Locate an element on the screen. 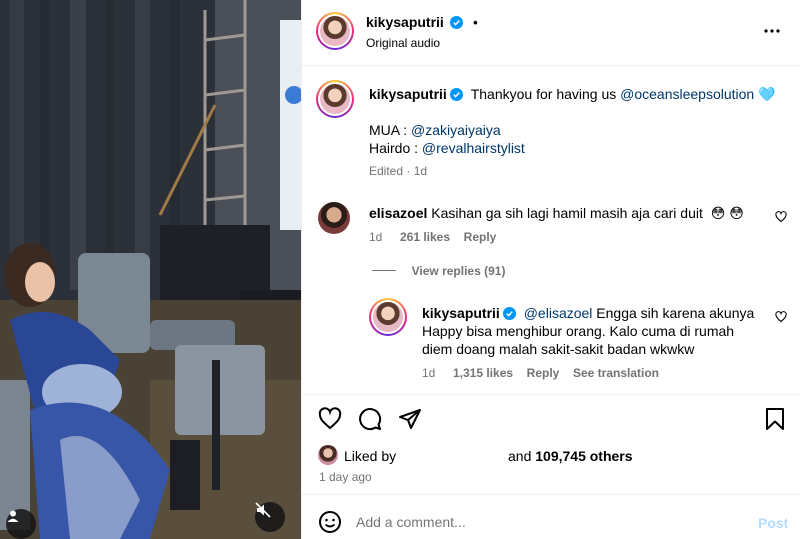 The height and width of the screenshot is (539, 800). more-horizontal-icon is located at coordinates (772, 31).